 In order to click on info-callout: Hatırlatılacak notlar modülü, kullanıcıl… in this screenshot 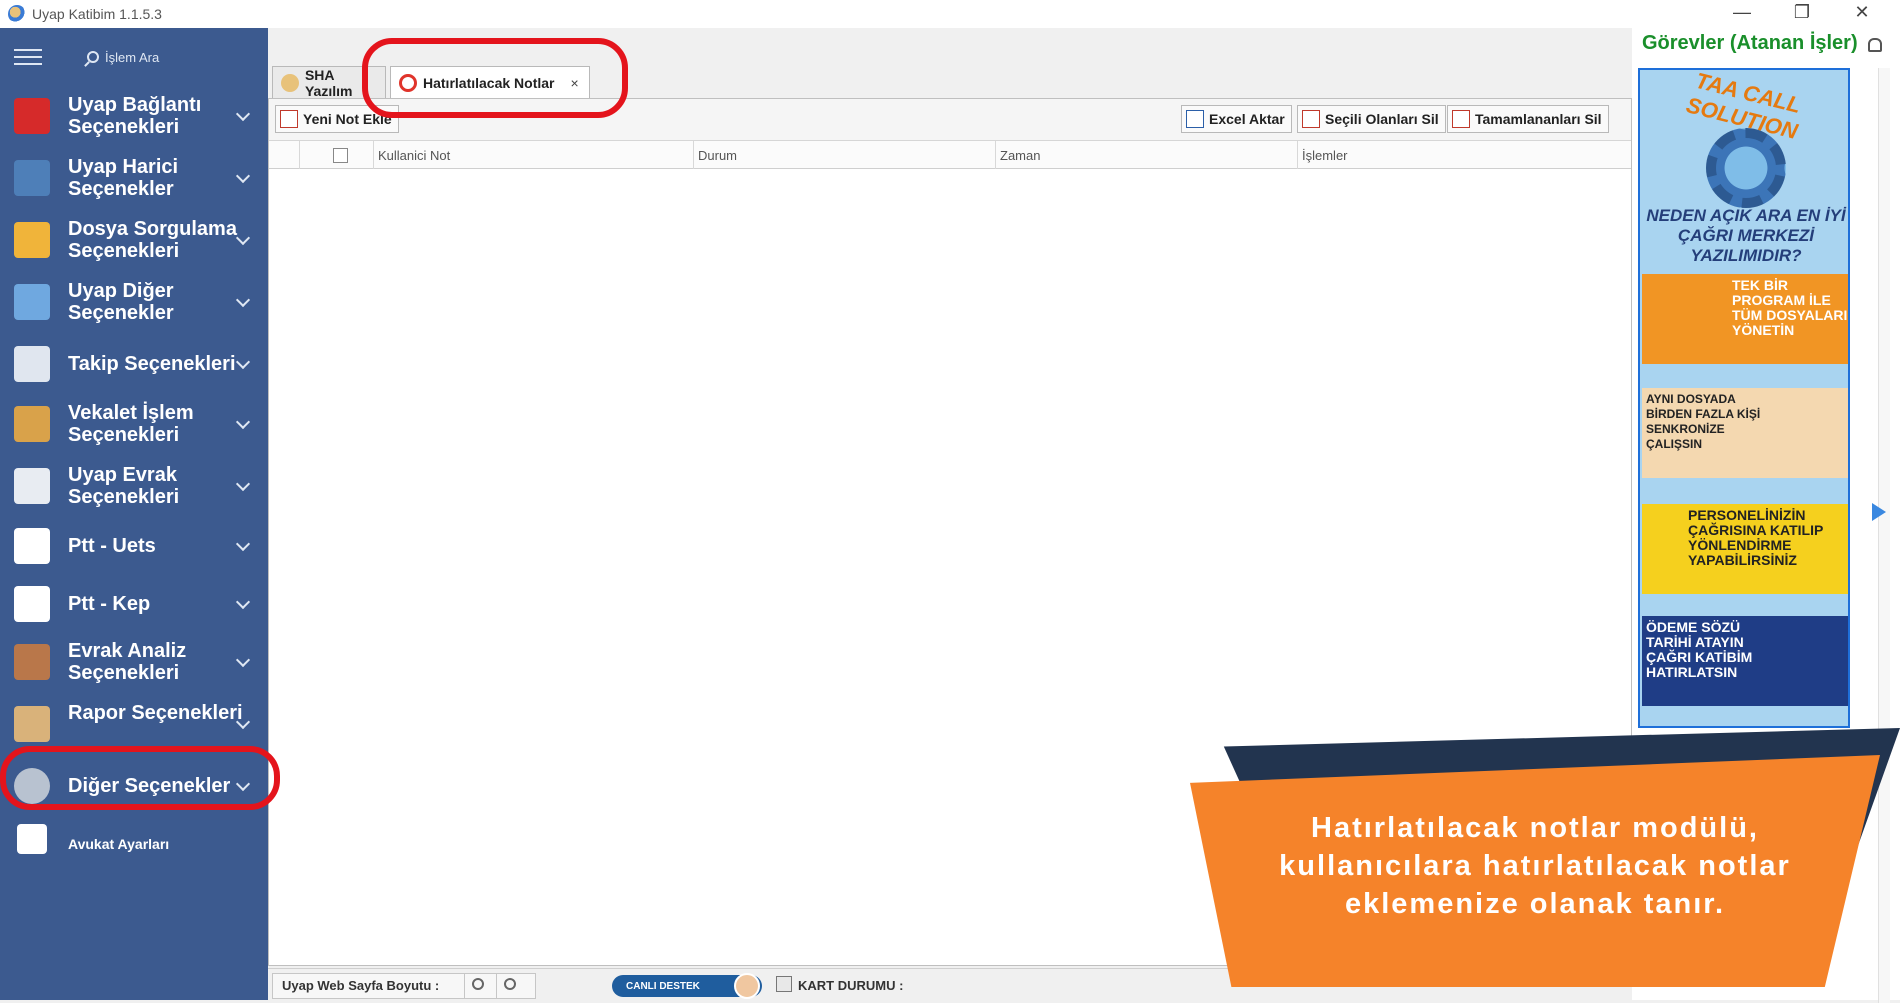, I will do `click(1535, 871)`.